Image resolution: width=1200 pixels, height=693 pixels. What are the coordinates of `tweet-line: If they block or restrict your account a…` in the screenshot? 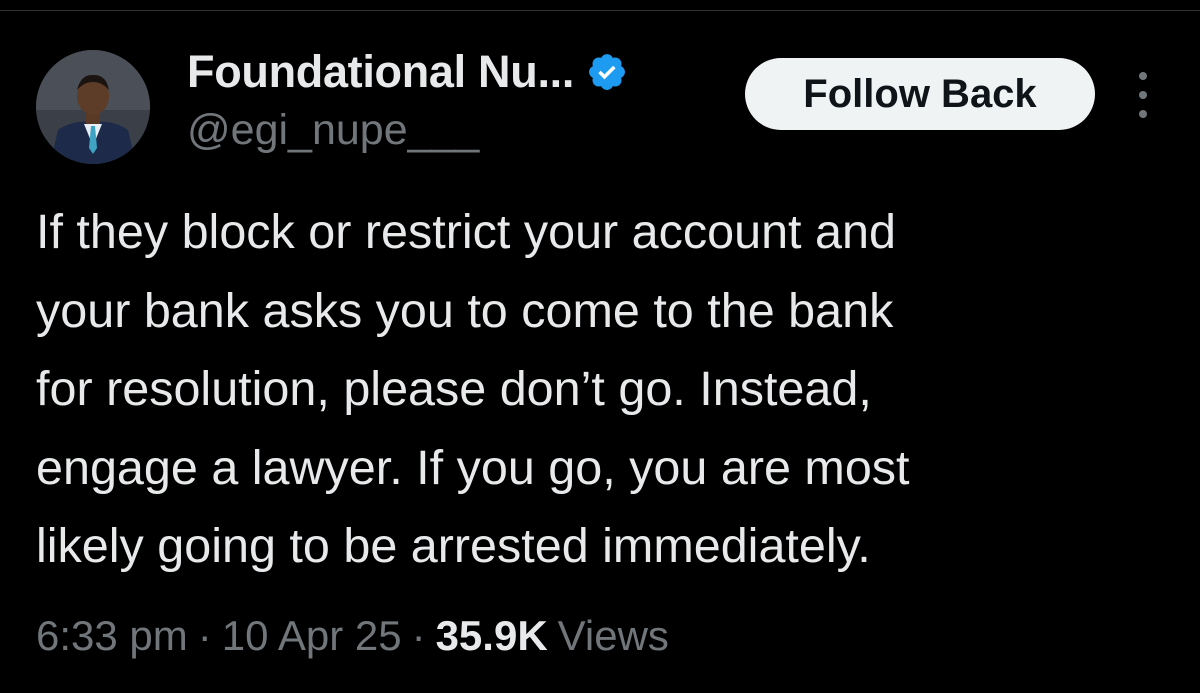 It's located at (466, 232).